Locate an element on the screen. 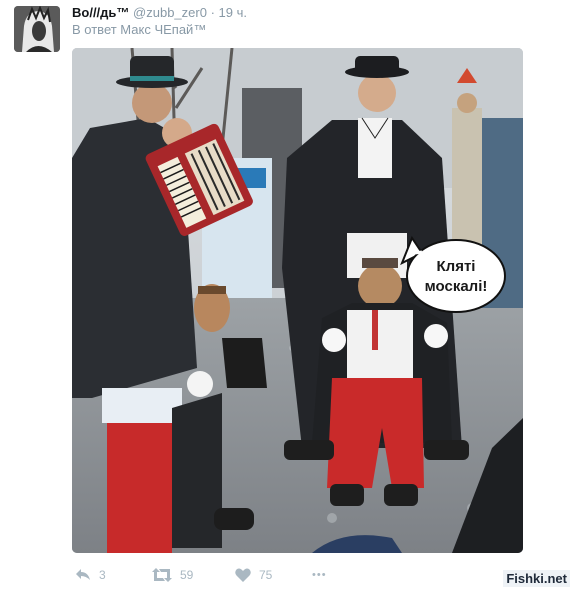  retweet-button: 59 is located at coordinates (172, 575).